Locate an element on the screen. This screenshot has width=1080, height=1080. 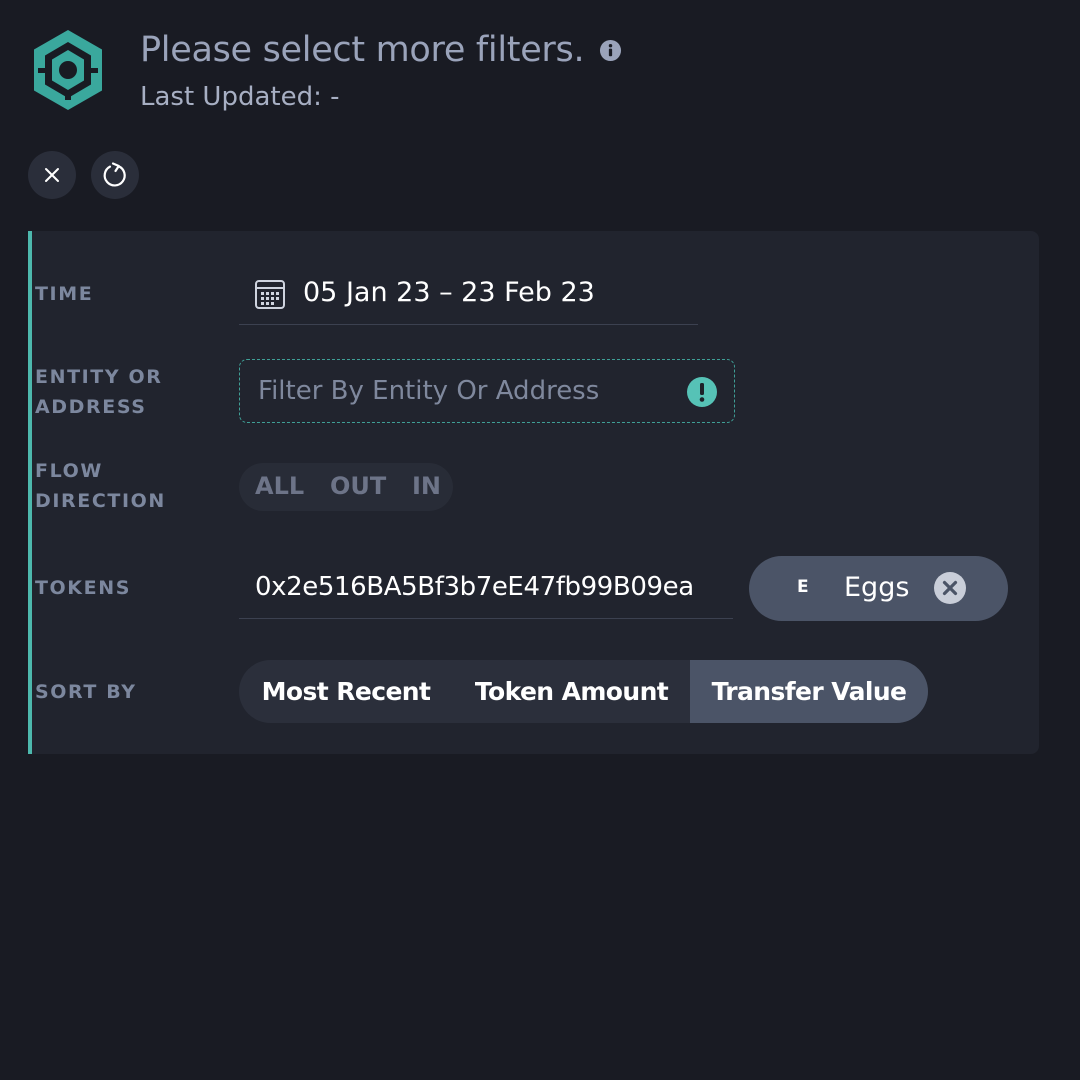
token-chip-name: Eggs is located at coordinates (877, 587).